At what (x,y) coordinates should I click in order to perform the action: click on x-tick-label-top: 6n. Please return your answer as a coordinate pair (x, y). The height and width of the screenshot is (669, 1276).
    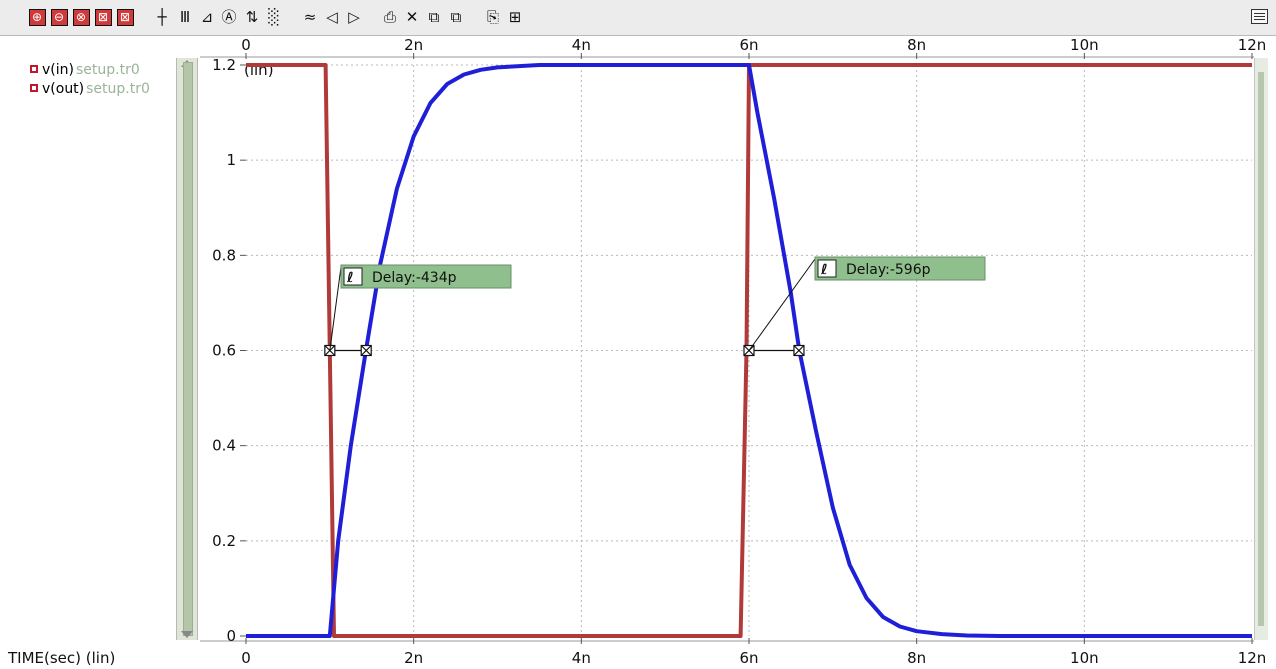
    Looking at the image, I should click on (748, 45).